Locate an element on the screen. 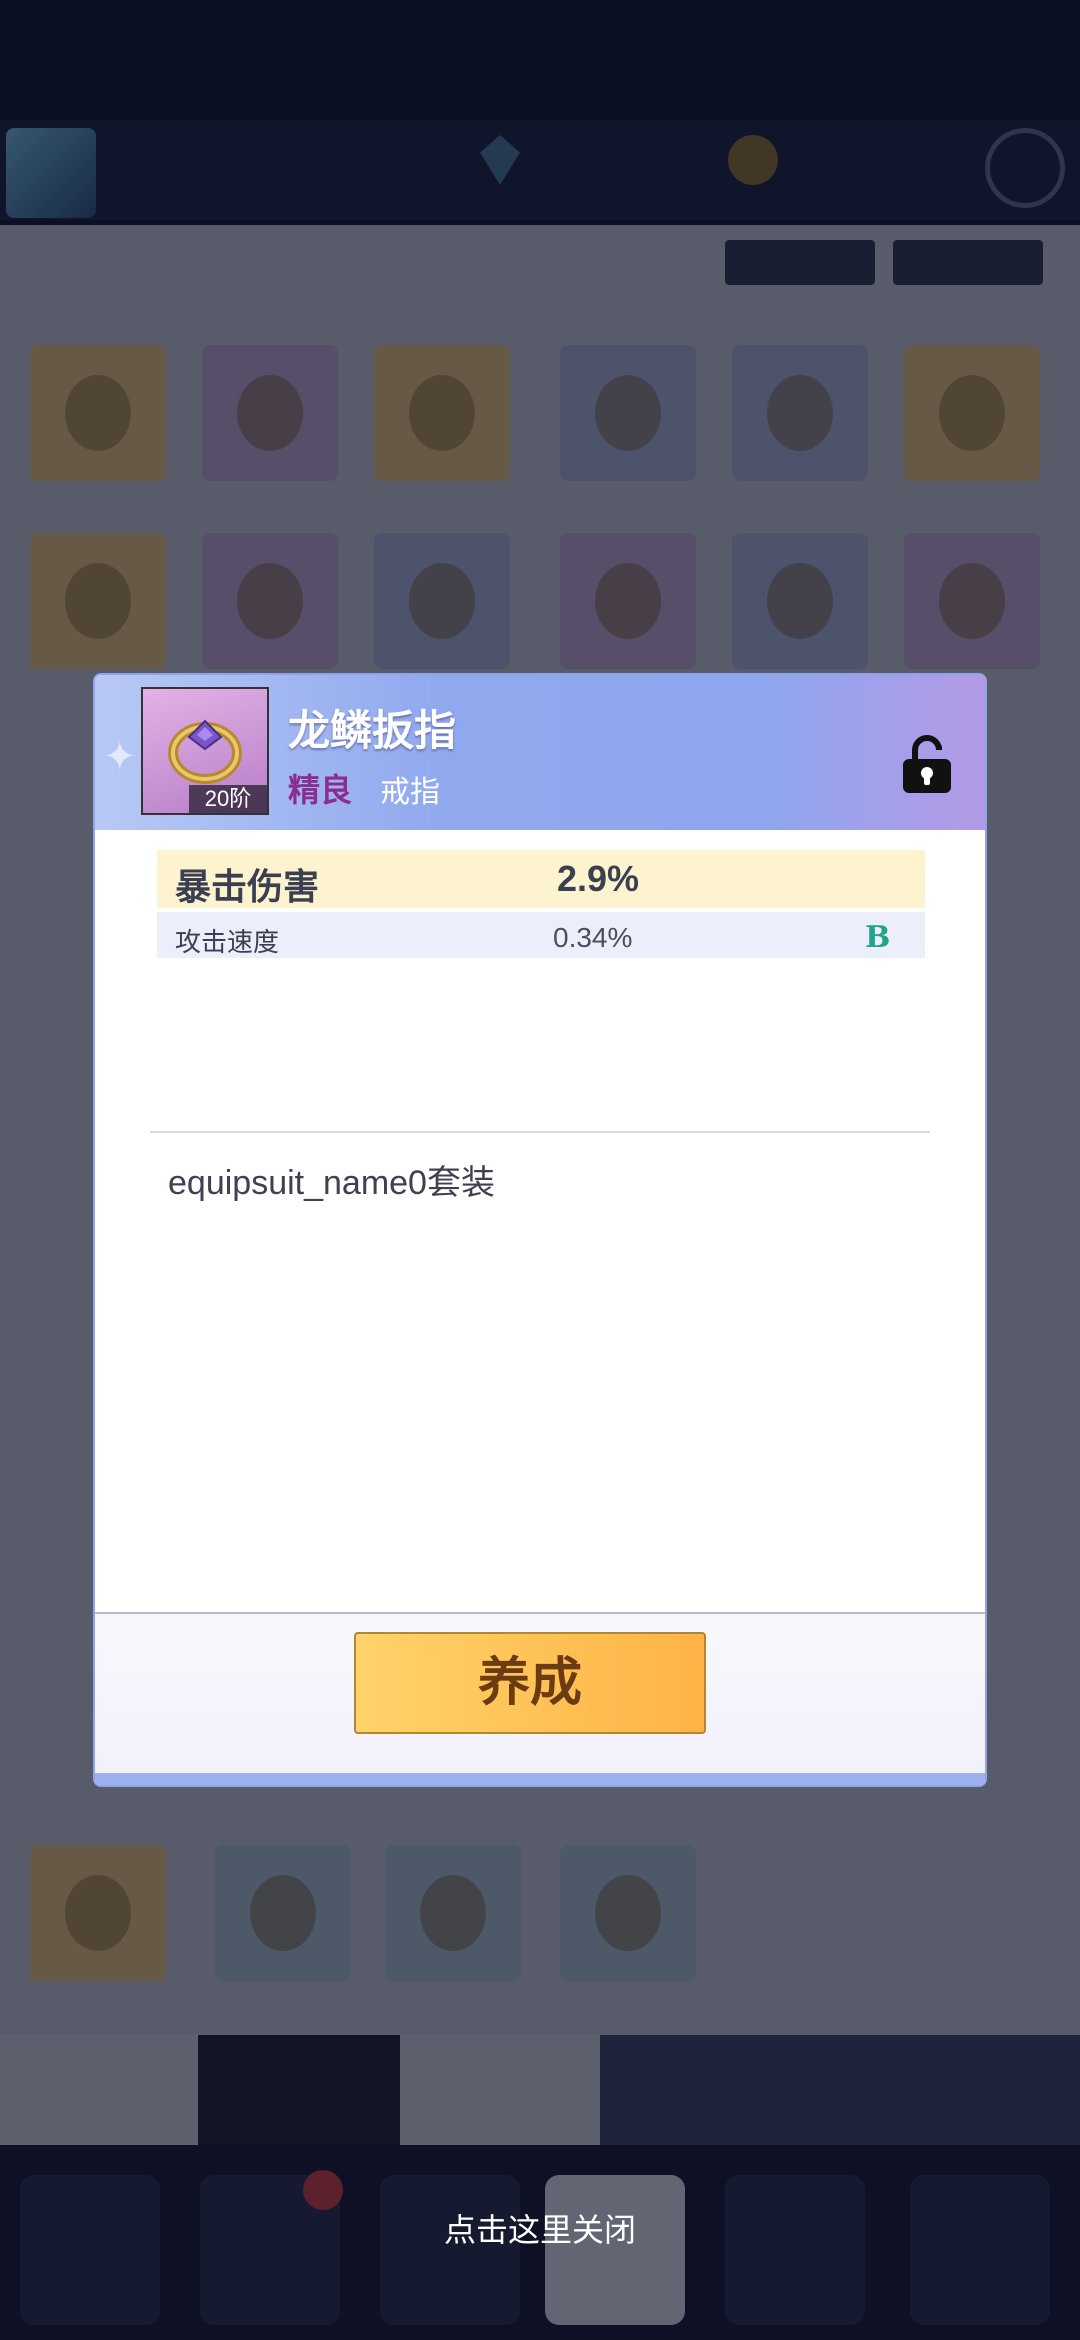 The width and height of the screenshot is (1080, 2340). dialog-footer: 养成 is located at coordinates (540, 1698).